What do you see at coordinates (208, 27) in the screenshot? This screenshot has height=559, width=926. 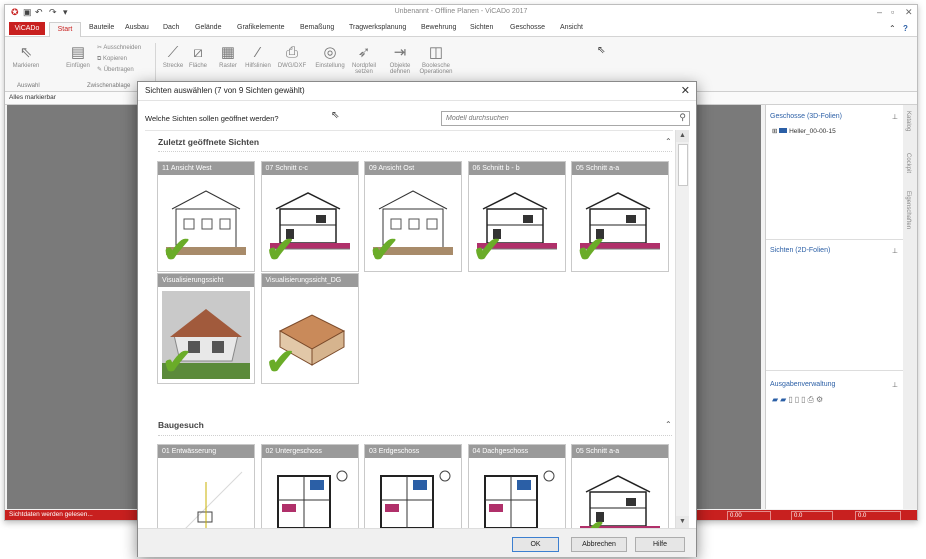 I see `tab-gelaende: Gelände` at bounding box center [208, 27].